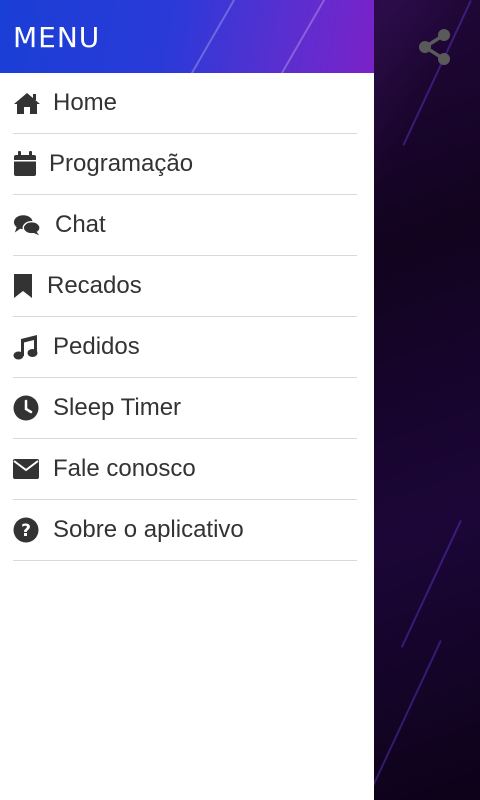 This screenshot has height=800, width=480. I want to click on menu-label-chat: Chat, so click(80, 224).